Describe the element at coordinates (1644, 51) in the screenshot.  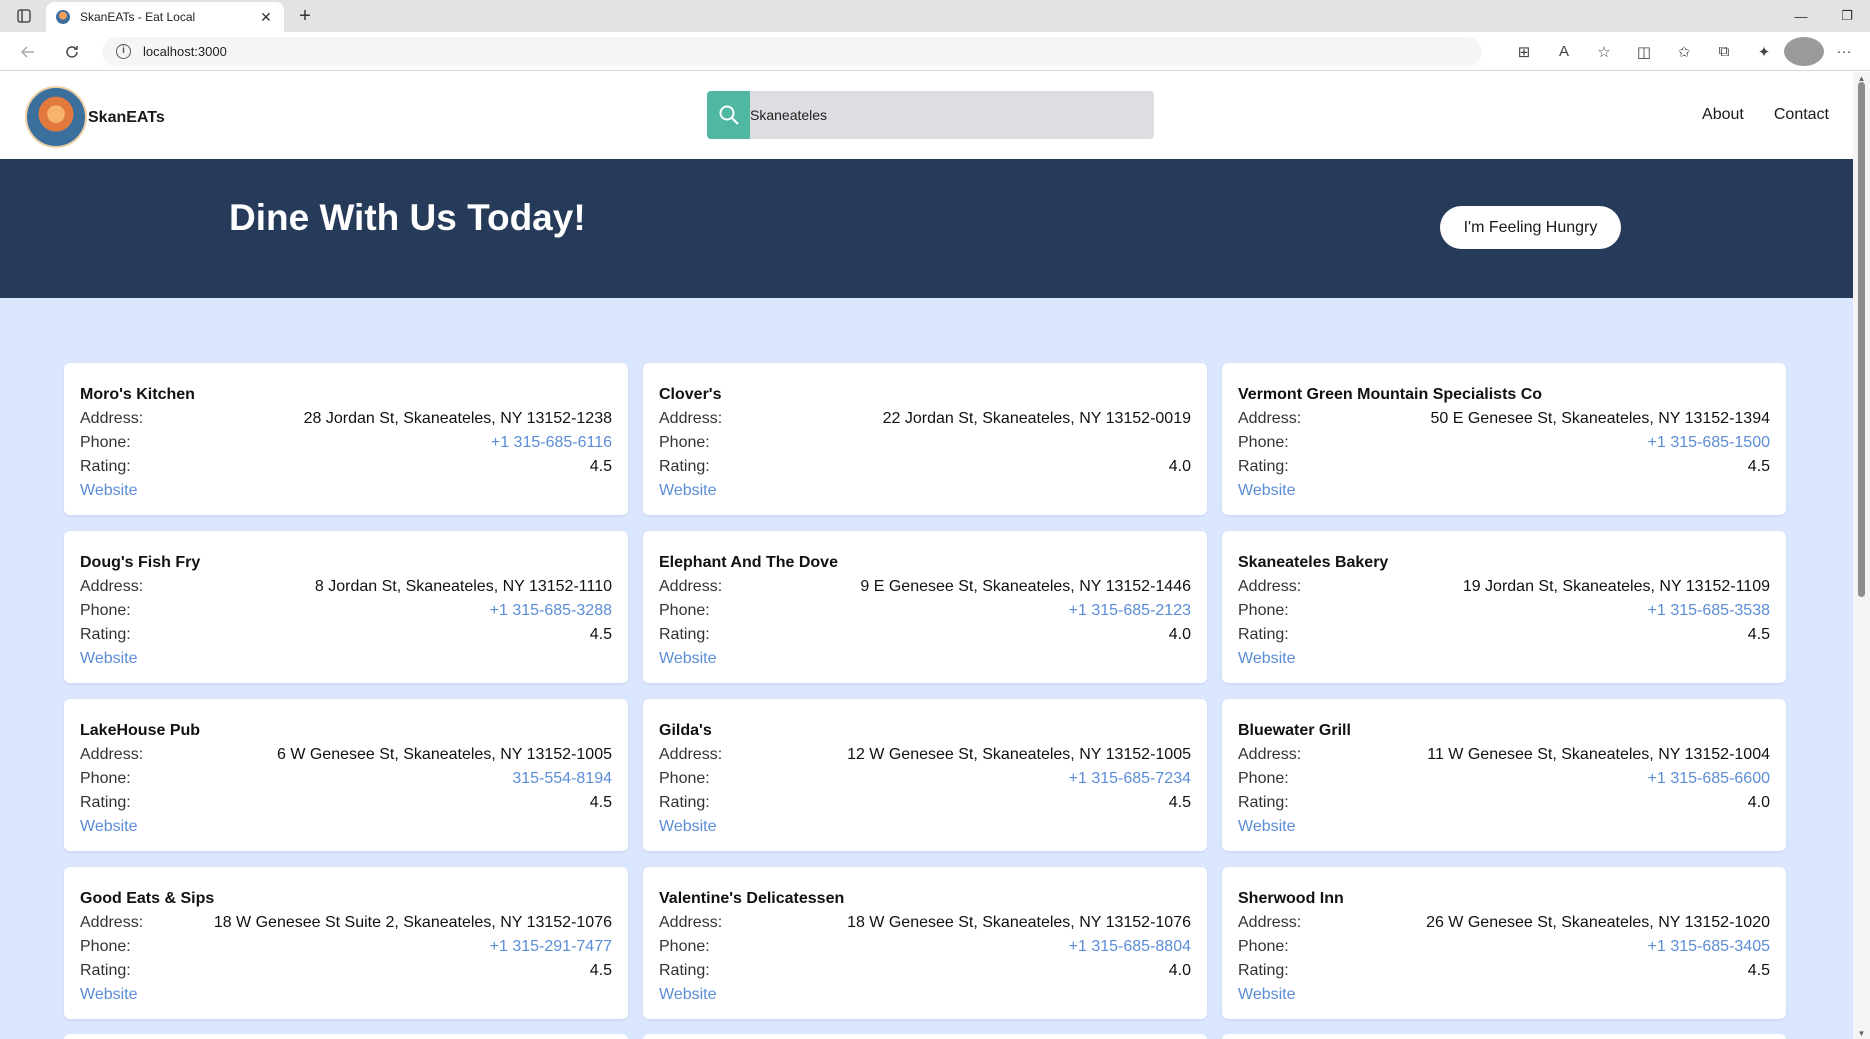
I see `split-screen-icon: ◫` at that location.